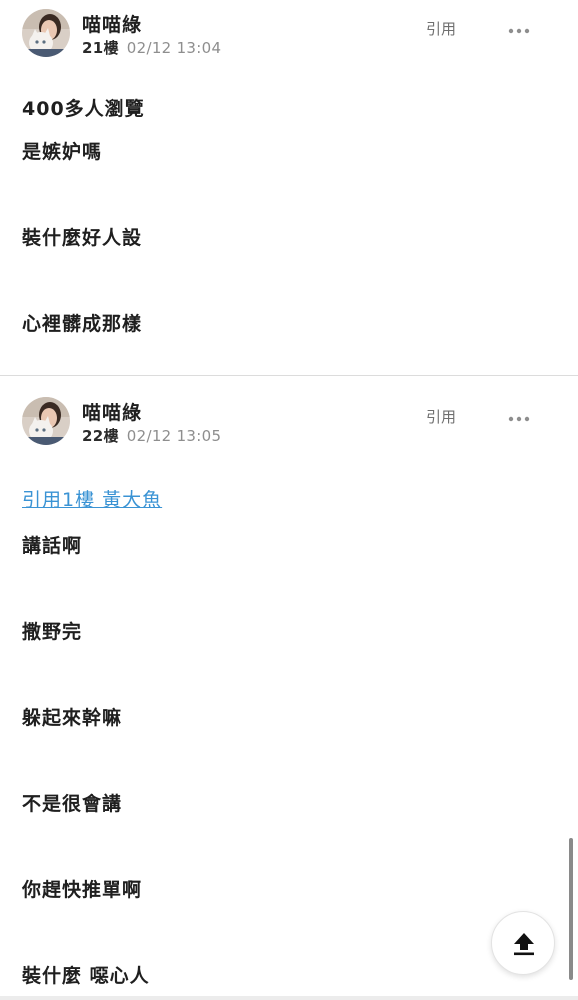  Describe the element at coordinates (174, 436) in the screenshot. I see `timestamp: 02/12 13:05` at that location.